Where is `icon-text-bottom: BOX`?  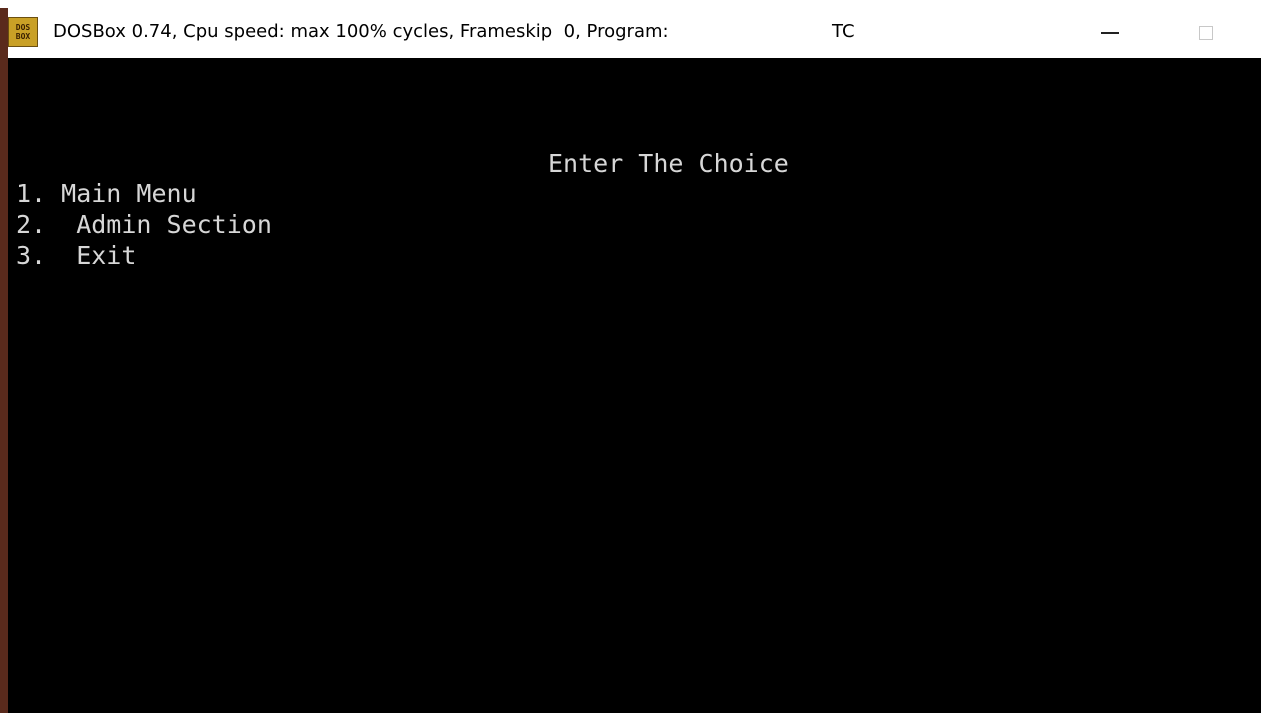 icon-text-bottom: BOX is located at coordinates (23, 36).